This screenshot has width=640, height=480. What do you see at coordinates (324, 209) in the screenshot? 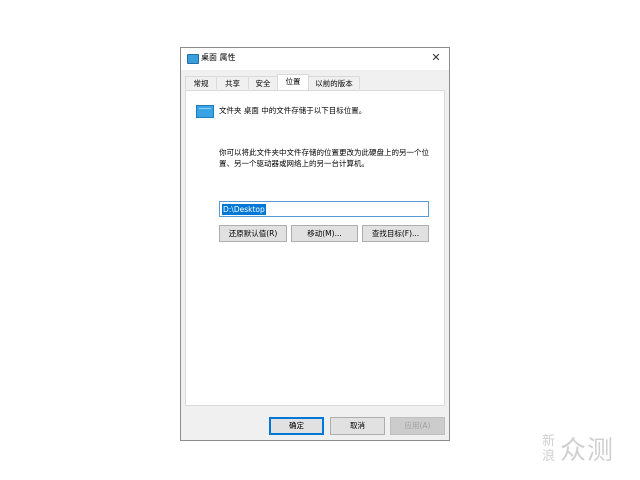
I see `path-input: D:\Desktop` at bounding box center [324, 209].